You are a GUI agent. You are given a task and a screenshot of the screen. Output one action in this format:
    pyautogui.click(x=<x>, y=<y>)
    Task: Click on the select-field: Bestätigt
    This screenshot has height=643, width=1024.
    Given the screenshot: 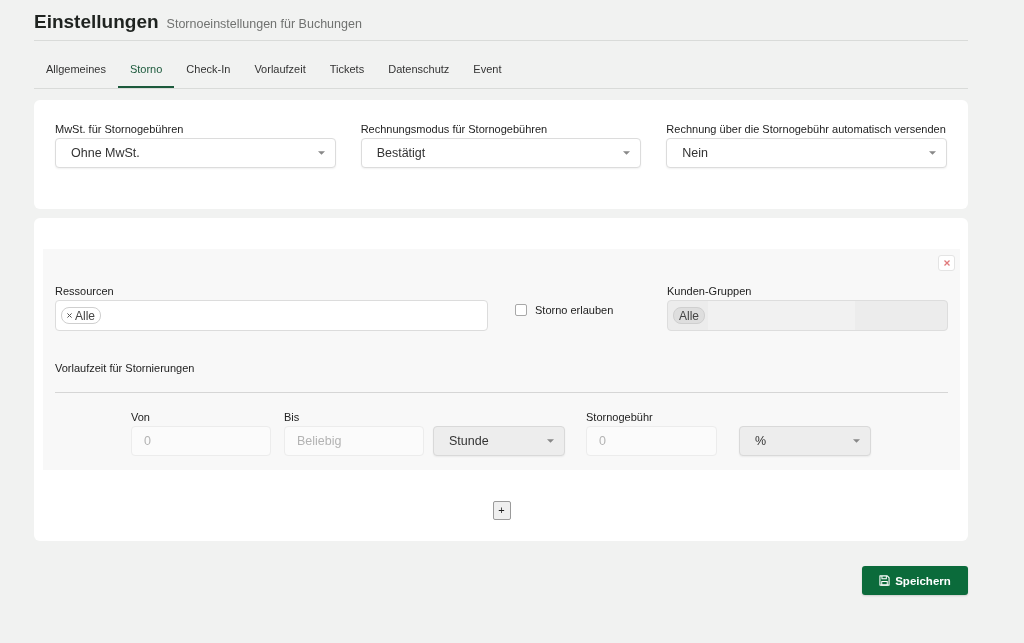 What is the action you would take?
    pyautogui.click(x=501, y=153)
    